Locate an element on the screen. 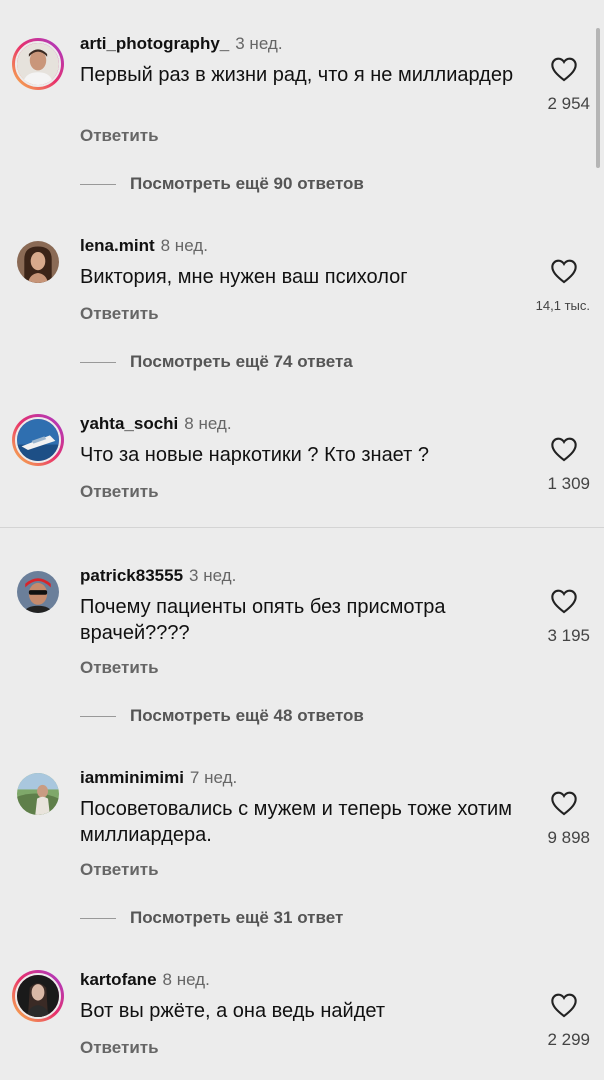 Image resolution: width=604 pixels, height=1080 pixels. like-count: 2 954 is located at coordinates (568, 103).